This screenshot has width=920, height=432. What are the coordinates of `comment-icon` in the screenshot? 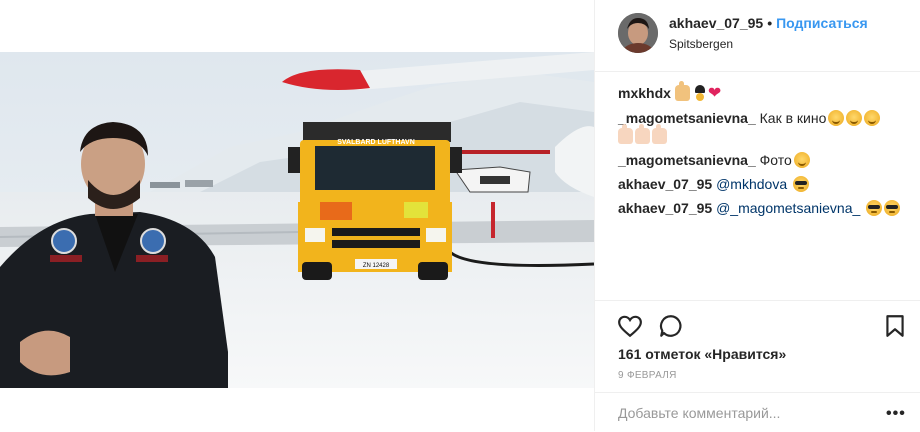 It's located at (671, 326).